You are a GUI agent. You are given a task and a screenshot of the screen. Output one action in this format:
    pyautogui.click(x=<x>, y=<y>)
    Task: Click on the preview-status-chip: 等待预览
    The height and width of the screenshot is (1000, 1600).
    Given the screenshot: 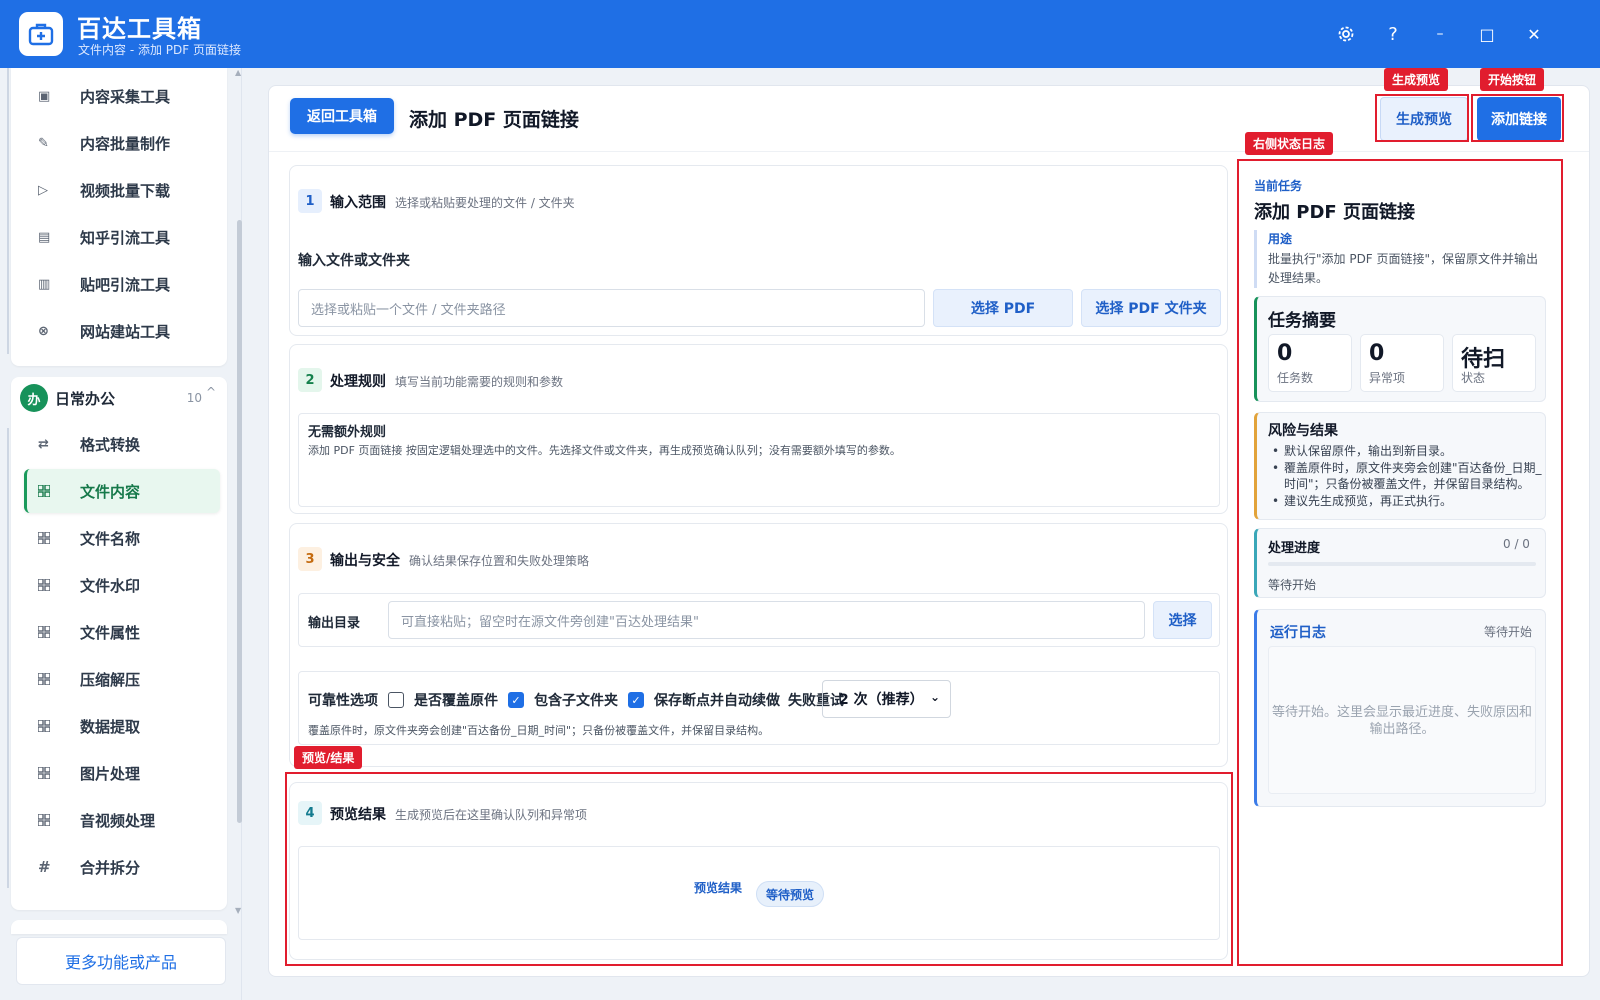 What is the action you would take?
    pyautogui.click(x=790, y=894)
    